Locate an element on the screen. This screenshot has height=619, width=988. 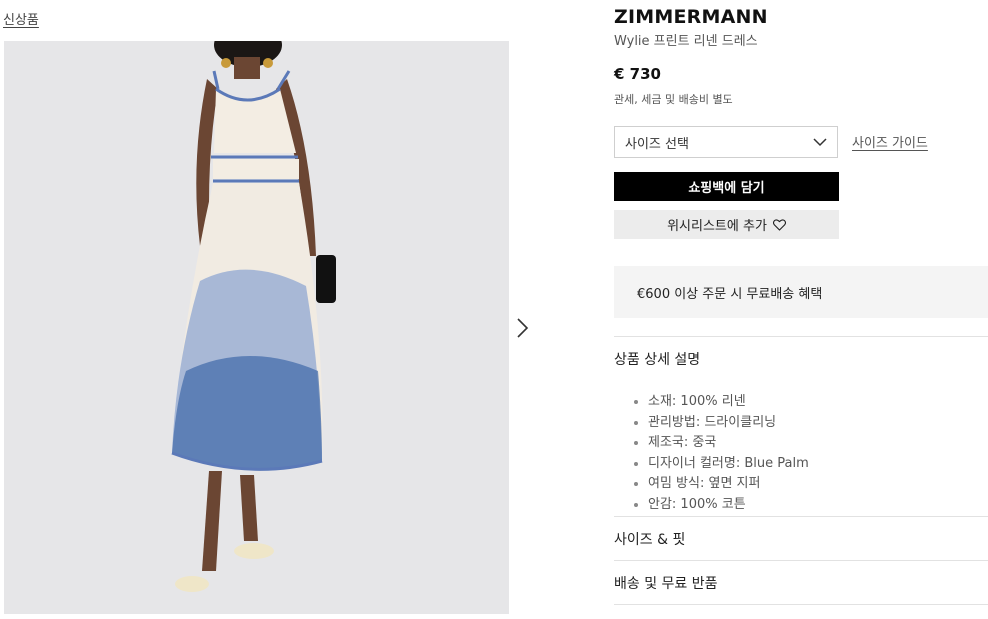
chevron-right-icon is located at coordinates (523, 328).